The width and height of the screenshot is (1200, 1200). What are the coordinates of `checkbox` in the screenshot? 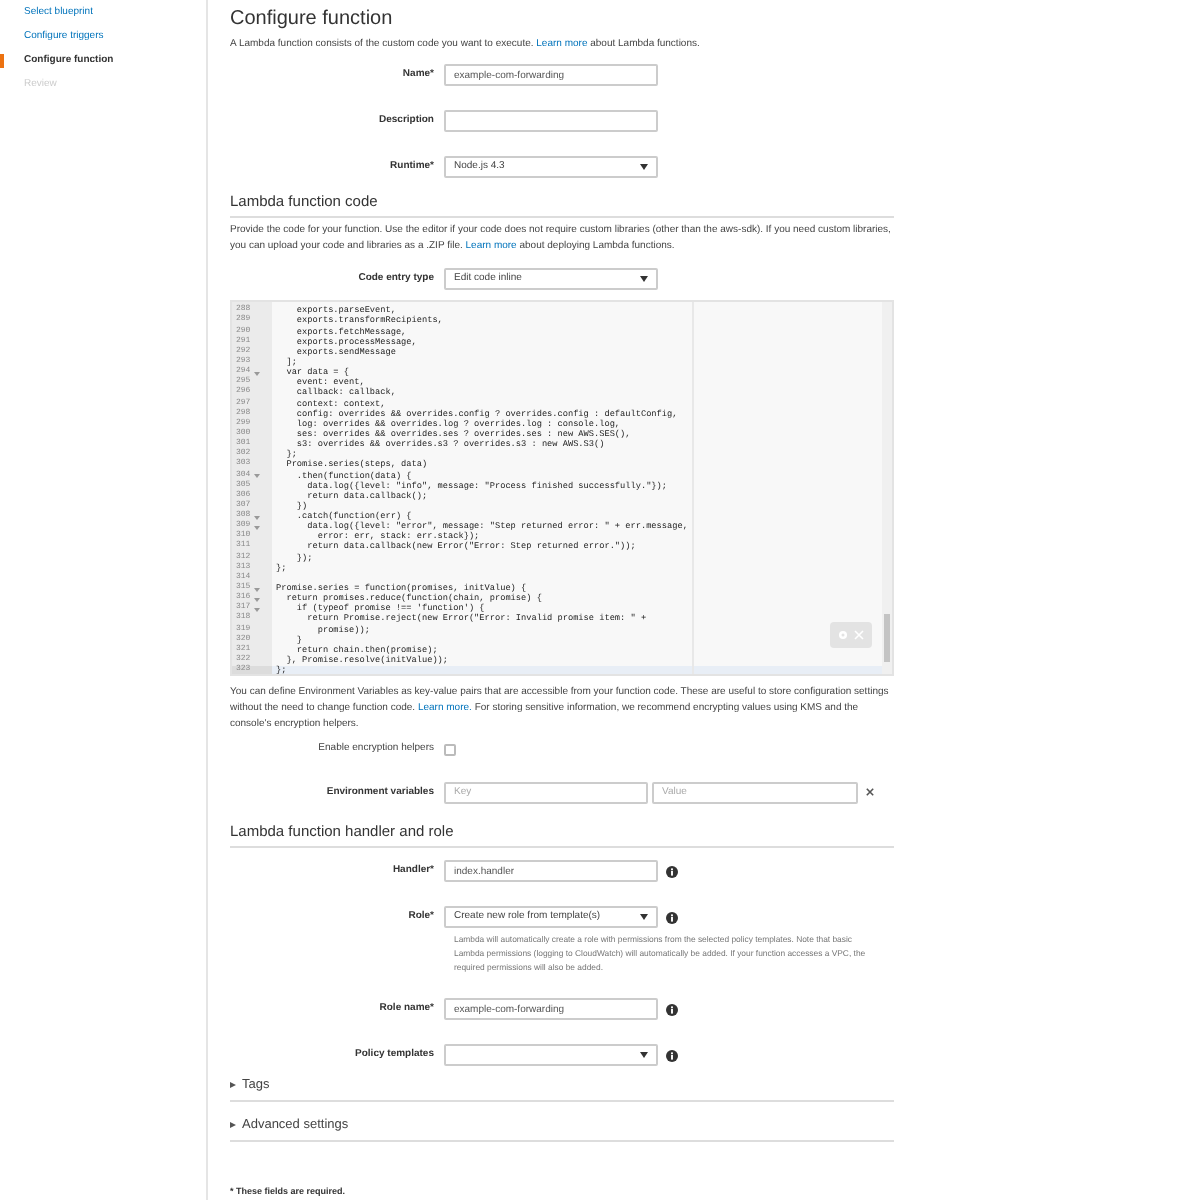 It's located at (450, 750).